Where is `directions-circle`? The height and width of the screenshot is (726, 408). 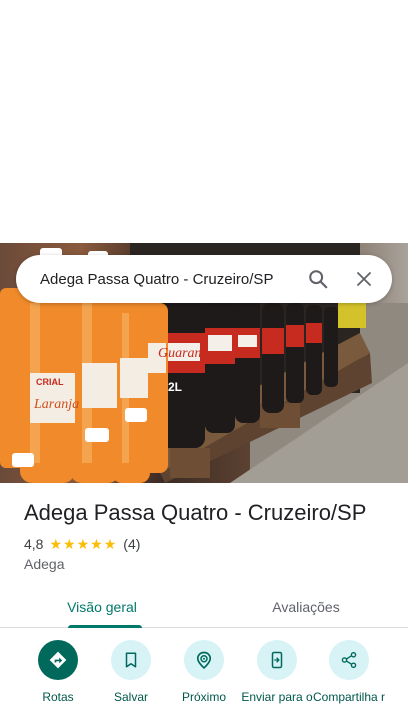 directions-circle is located at coordinates (58, 660).